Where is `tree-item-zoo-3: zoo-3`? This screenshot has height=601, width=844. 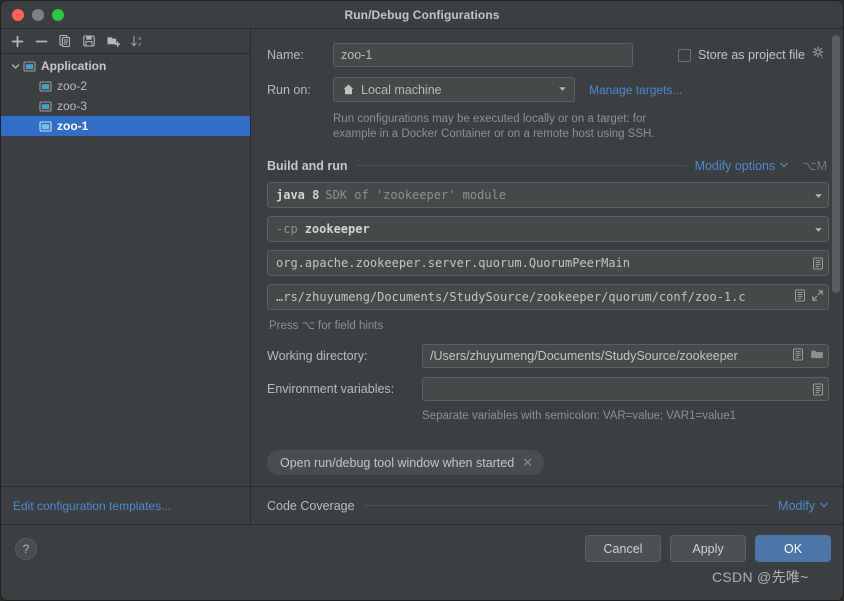 tree-item-zoo-3: zoo-3 is located at coordinates (125, 106).